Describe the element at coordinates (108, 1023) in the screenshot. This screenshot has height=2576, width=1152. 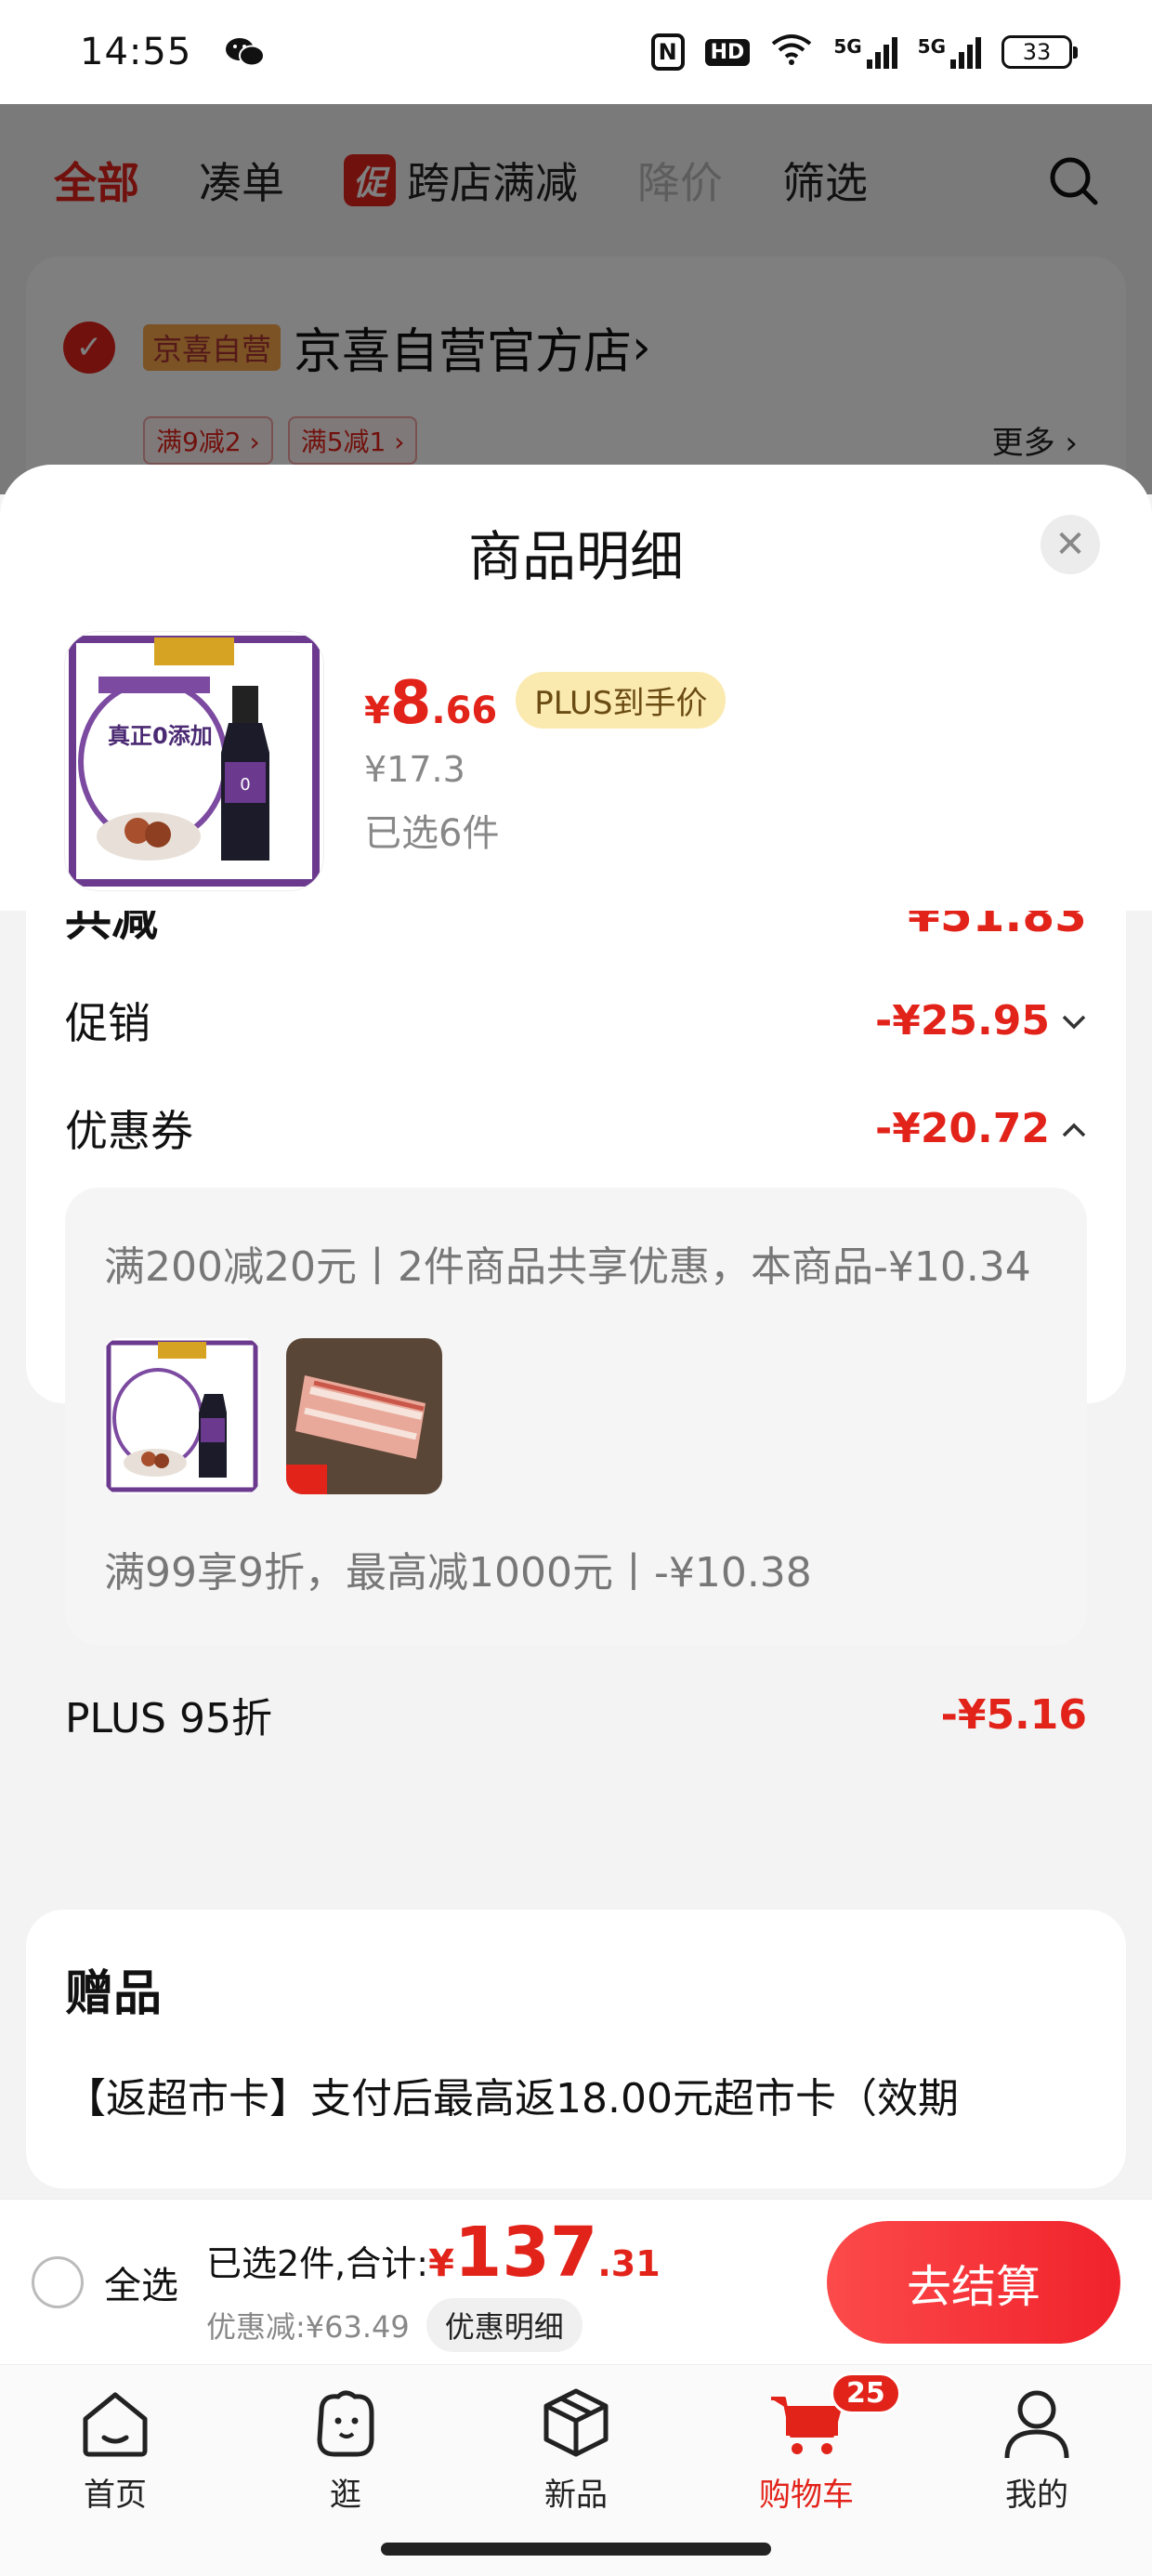
I see `promo-label: 促销` at that location.